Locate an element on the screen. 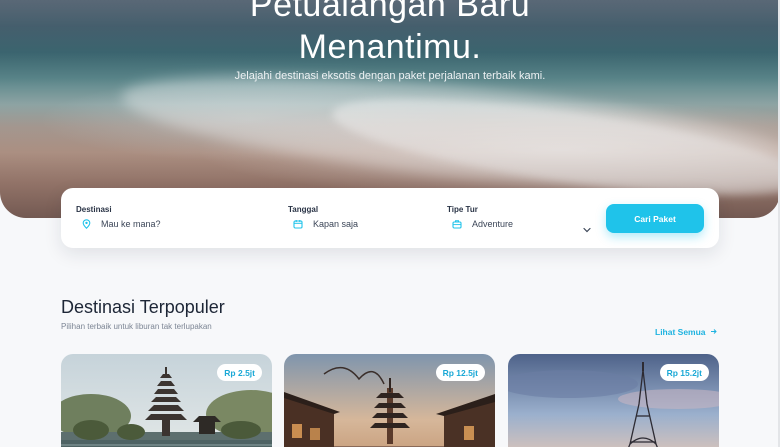 This screenshot has width=780, height=447. destination-field: Destinasi Mau ke mana? is located at coordinates (171, 218).